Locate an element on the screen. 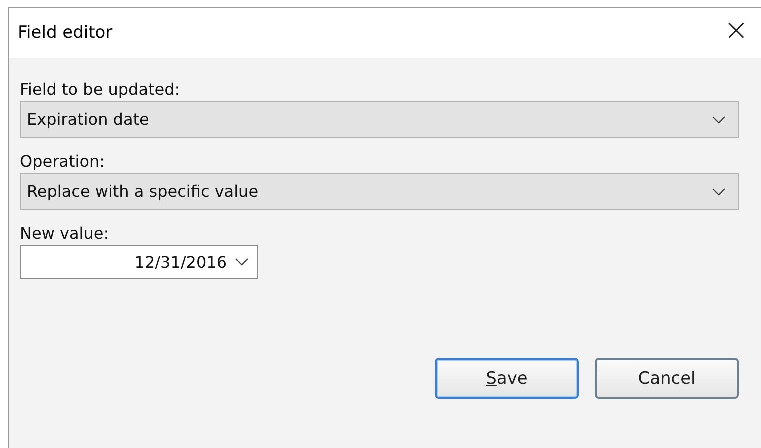  dropdown: Replace with a specific value is located at coordinates (379, 191).